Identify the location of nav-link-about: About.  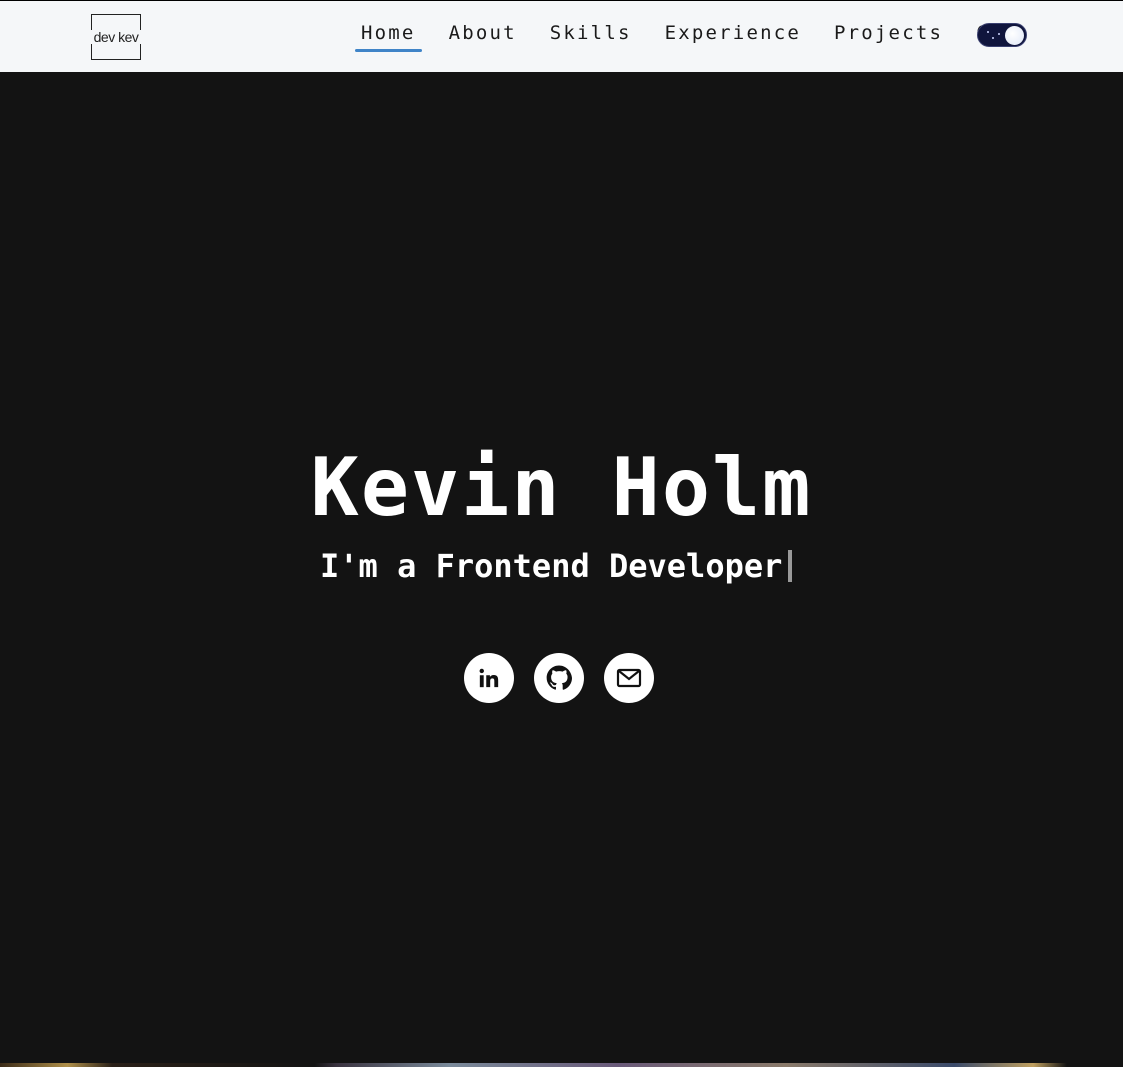
(483, 36).